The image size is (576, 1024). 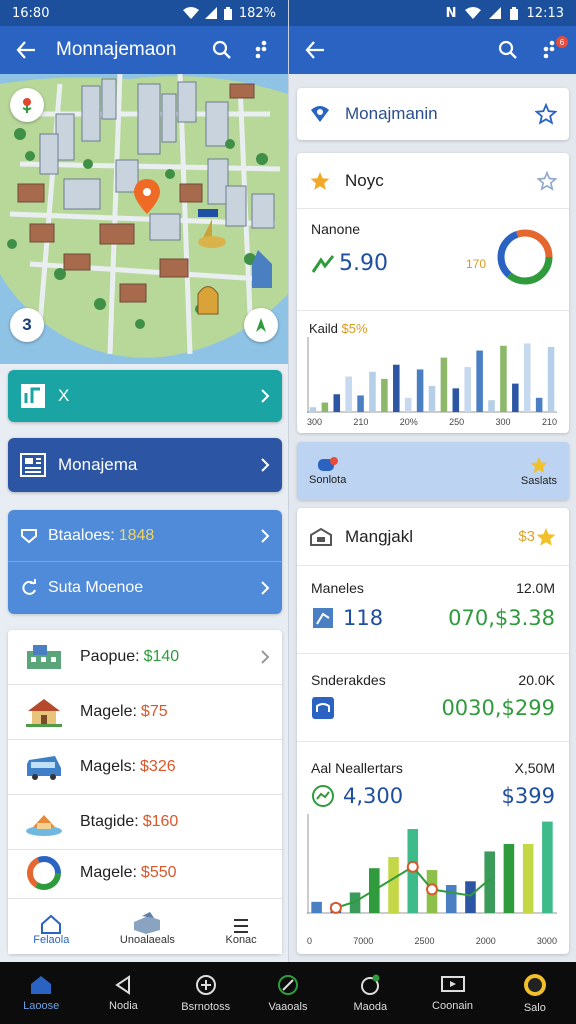 I want to click on chart-tick-label: 7000, so click(x=363, y=941).